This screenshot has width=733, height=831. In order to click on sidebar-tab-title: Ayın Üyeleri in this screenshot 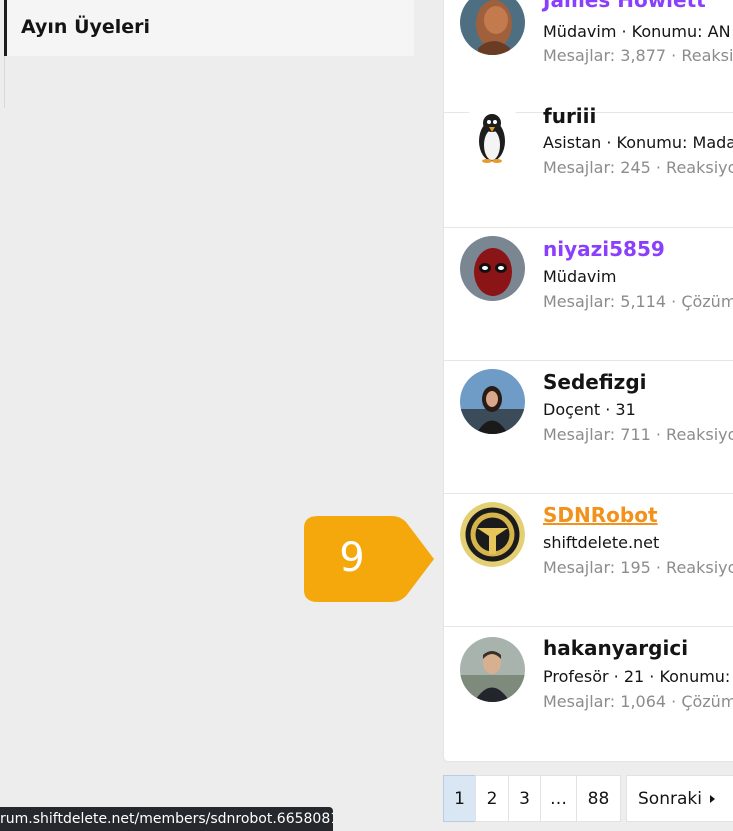, I will do `click(86, 27)`.